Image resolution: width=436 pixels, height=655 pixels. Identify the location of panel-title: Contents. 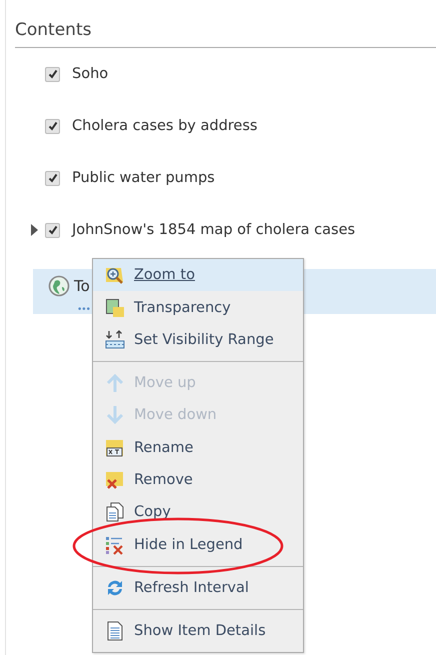
(53, 30).